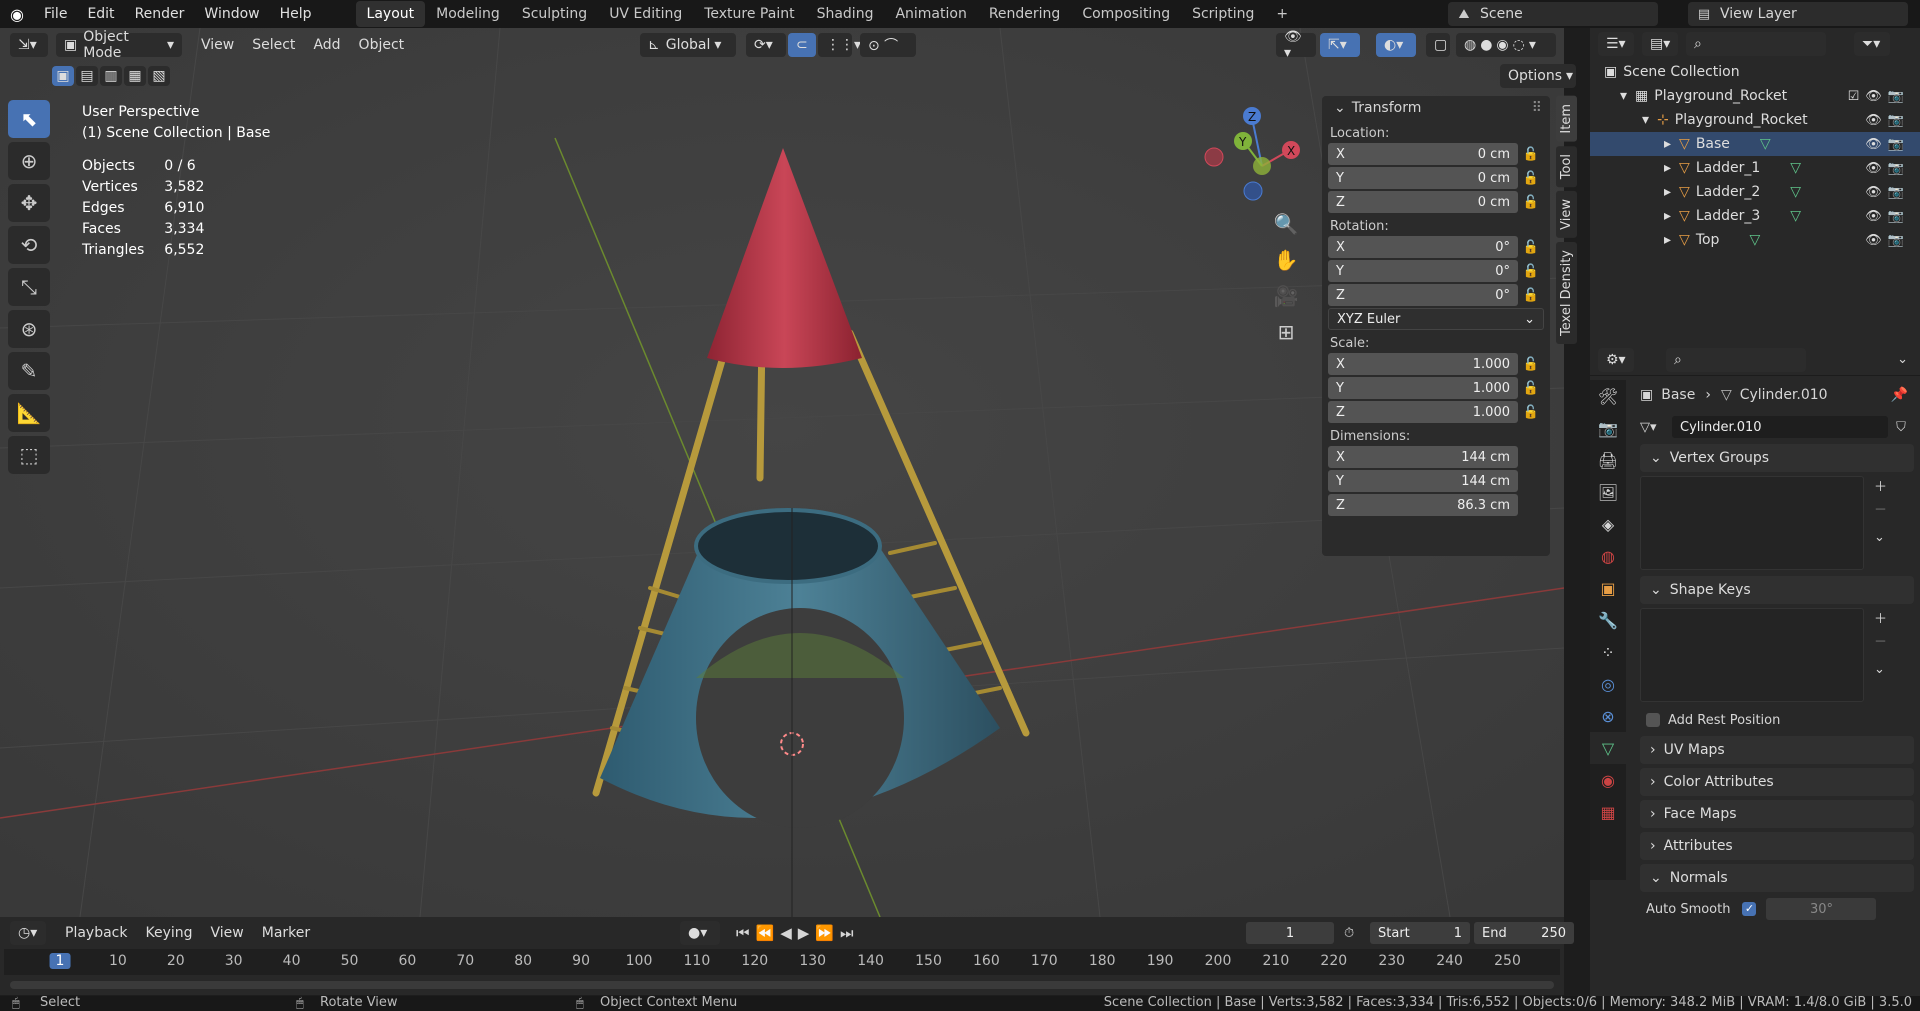 This screenshot has height=1011, width=1920. I want to click on fake-user-shield-icon: ⛉, so click(1901, 427).